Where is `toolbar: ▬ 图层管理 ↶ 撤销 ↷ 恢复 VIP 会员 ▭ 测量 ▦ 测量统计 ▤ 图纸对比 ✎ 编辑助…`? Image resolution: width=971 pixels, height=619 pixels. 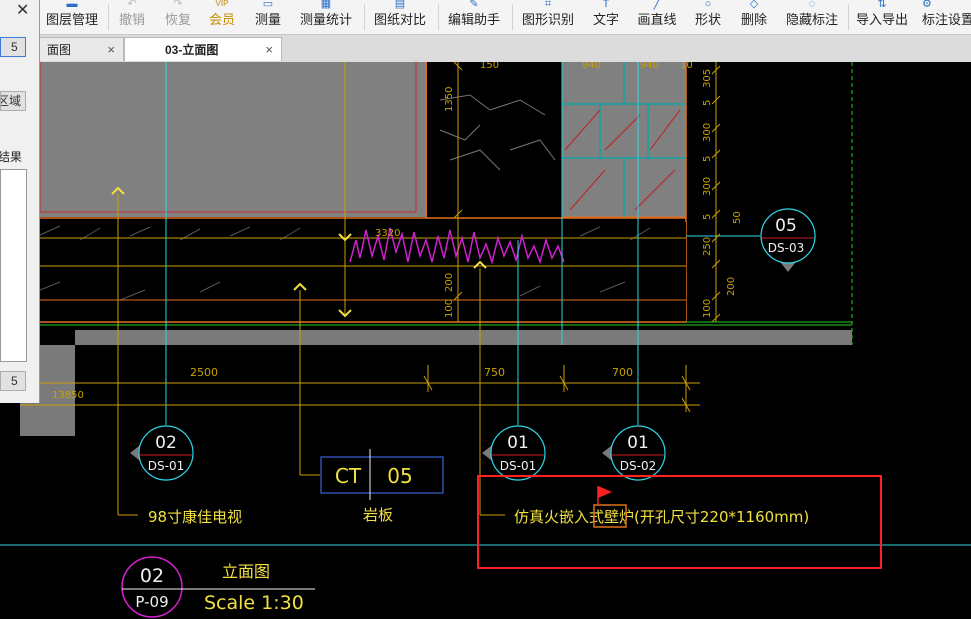 toolbar: ▬ 图层管理 ↶ 撤销 ↷ 恢复 VIP 会员 ▭ 测量 ▦ 测量统计 ▤ 图纸对比 ✎ 编辑助… is located at coordinates (485, 17).